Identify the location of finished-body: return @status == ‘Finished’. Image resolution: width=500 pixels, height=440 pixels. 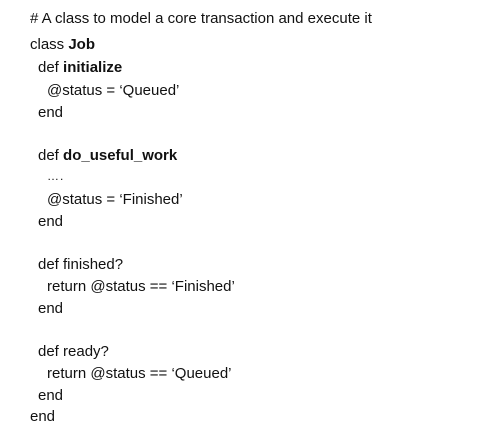
(141, 286).